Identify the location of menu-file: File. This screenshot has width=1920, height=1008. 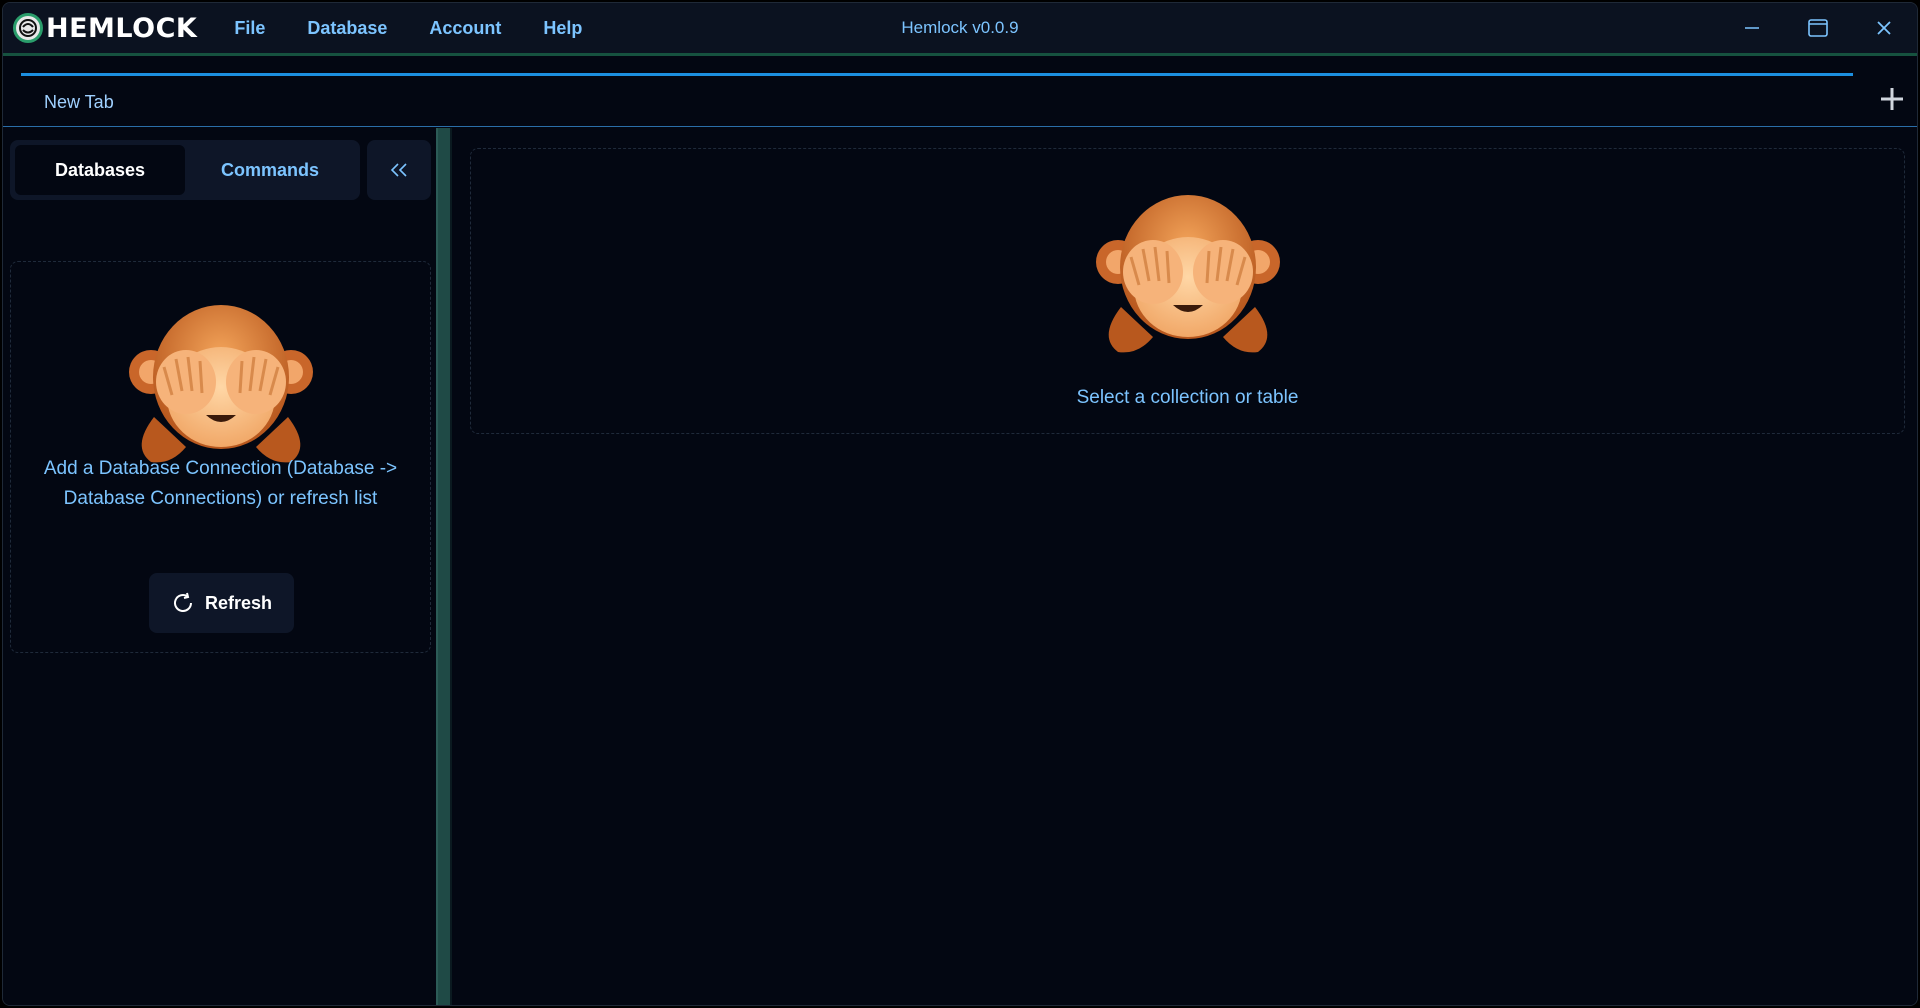
(249, 28).